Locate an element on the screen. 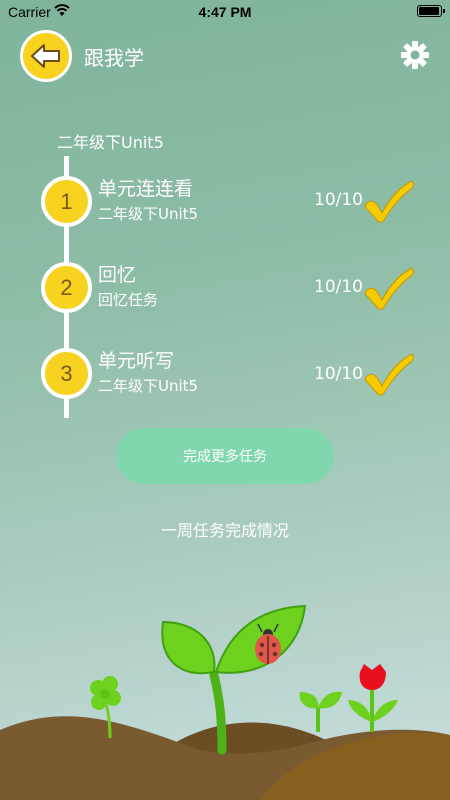  task-title: 回忆 is located at coordinates (117, 275).